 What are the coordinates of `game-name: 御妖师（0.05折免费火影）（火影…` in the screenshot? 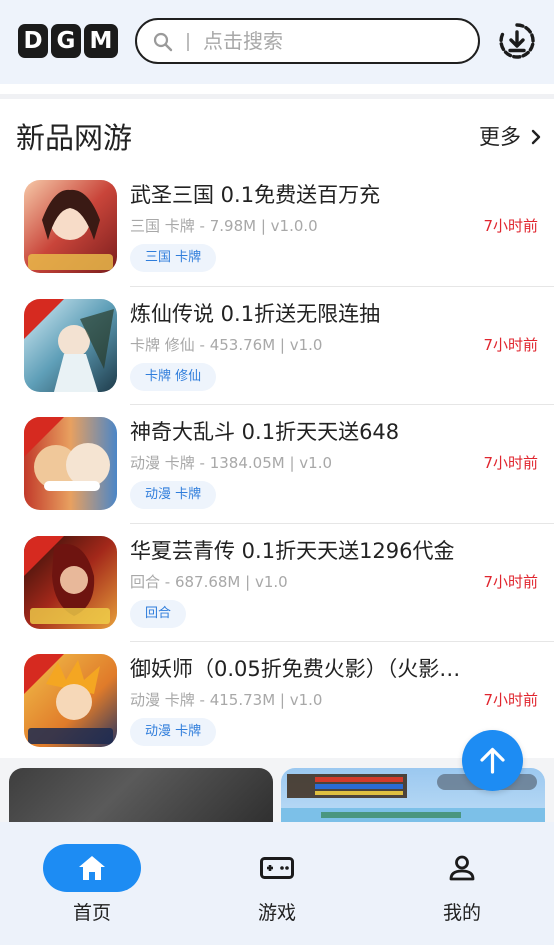 It's located at (330, 669).